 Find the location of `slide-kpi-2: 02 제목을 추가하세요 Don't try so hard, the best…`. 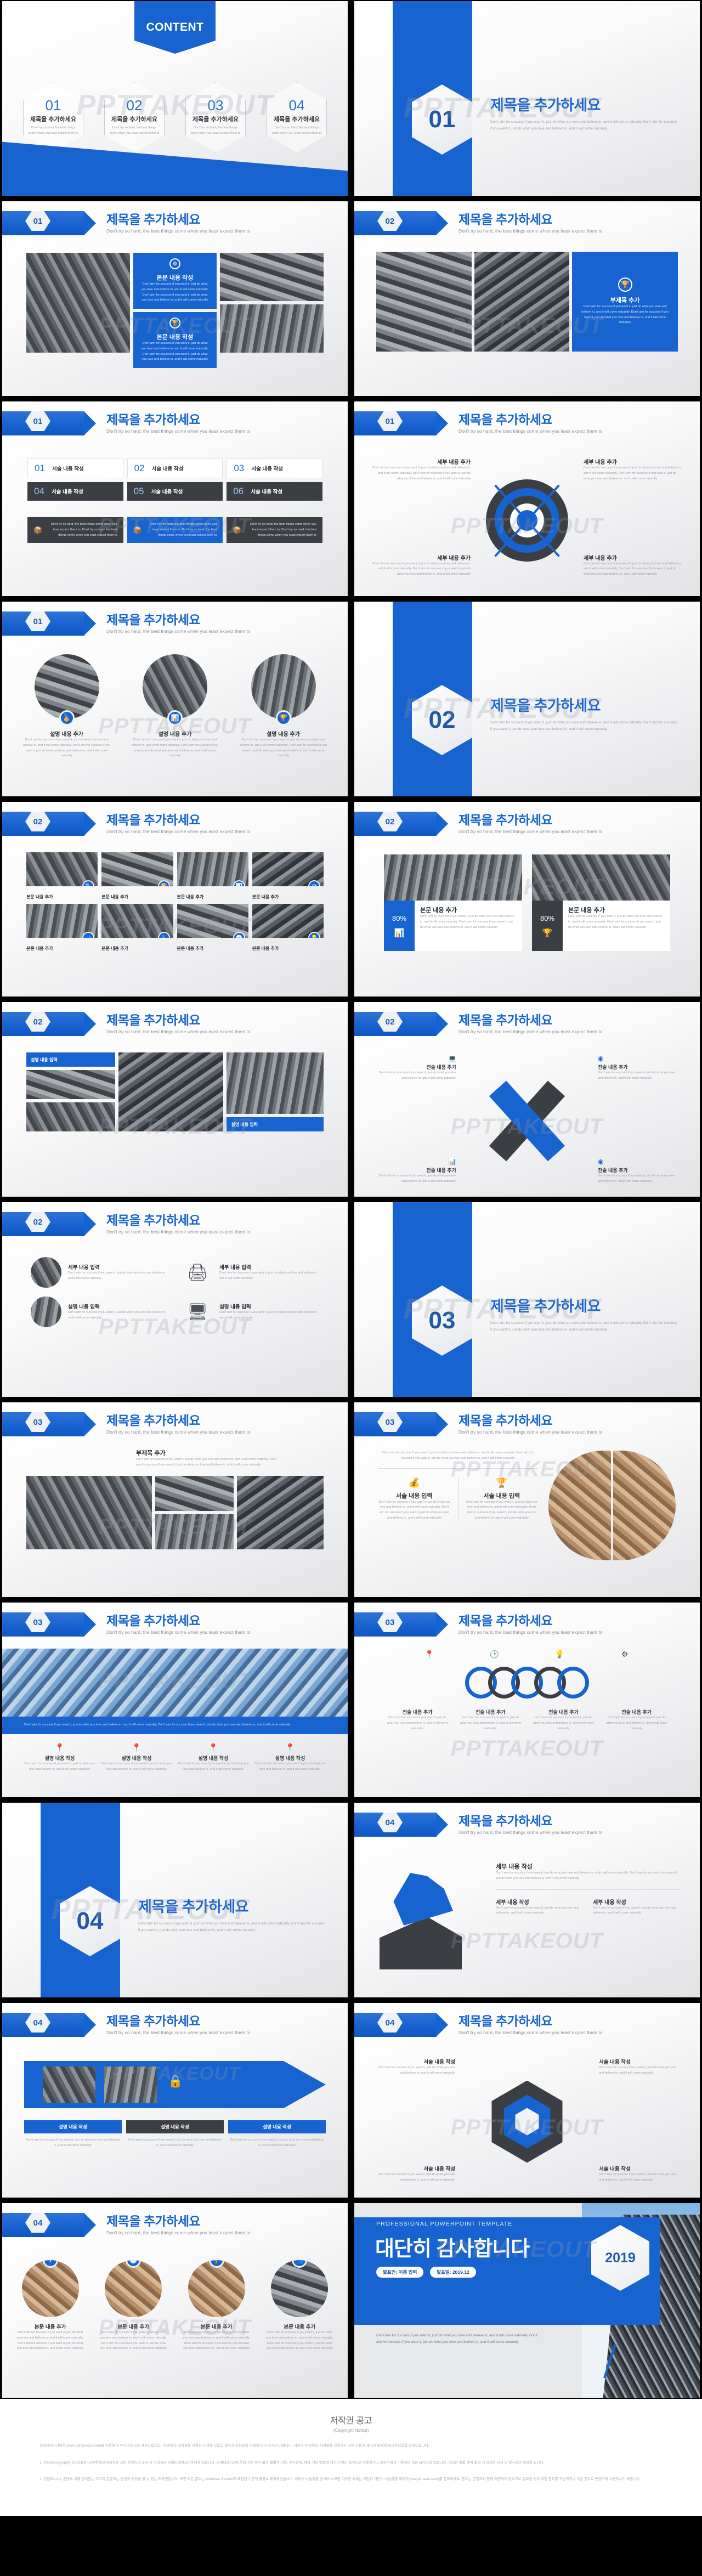

slide-kpi-2: 02 제목을 추가하세요 Don't try so hard, the best… is located at coordinates (527, 899).